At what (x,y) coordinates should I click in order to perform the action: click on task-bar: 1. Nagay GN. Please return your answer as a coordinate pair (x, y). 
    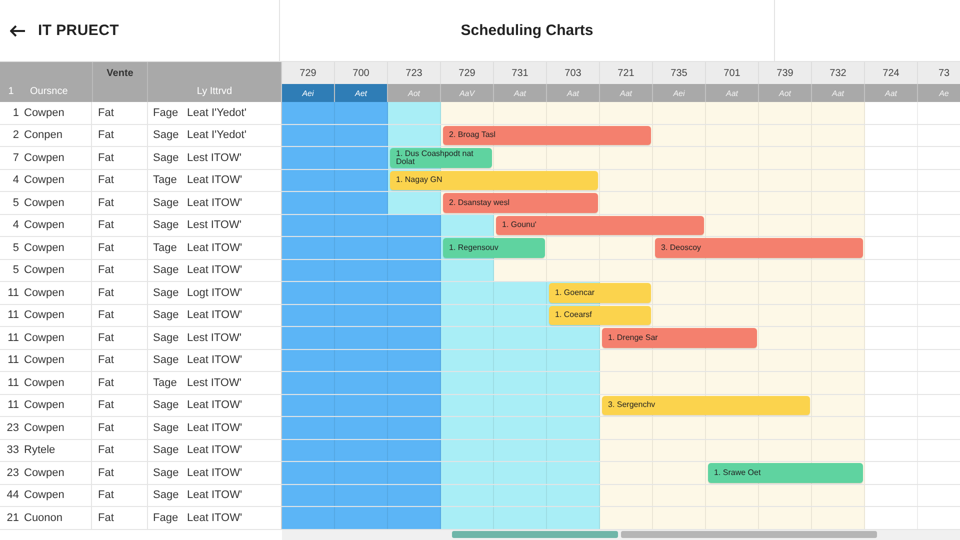
    Looking at the image, I should click on (494, 180).